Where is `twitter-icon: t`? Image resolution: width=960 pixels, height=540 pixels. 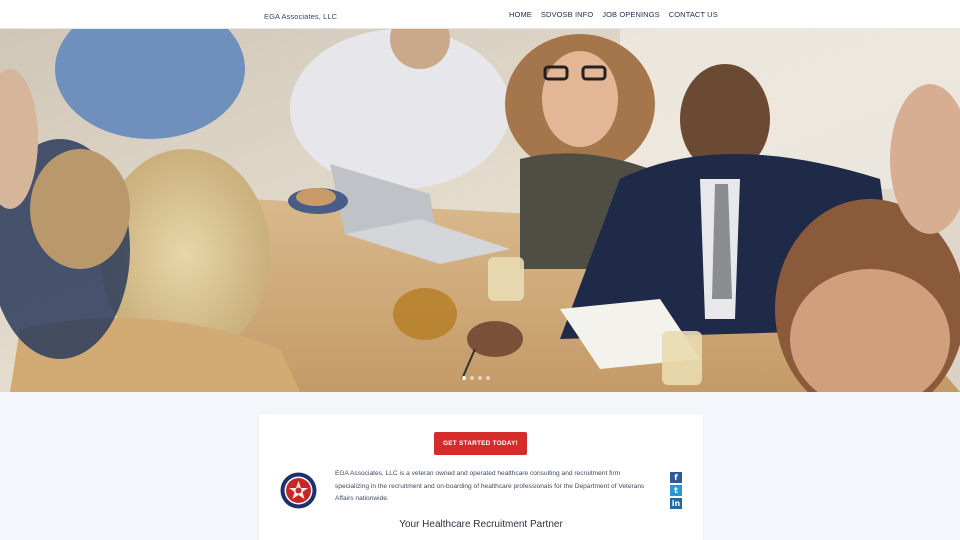 twitter-icon: t is located at coordinates (676, 490).